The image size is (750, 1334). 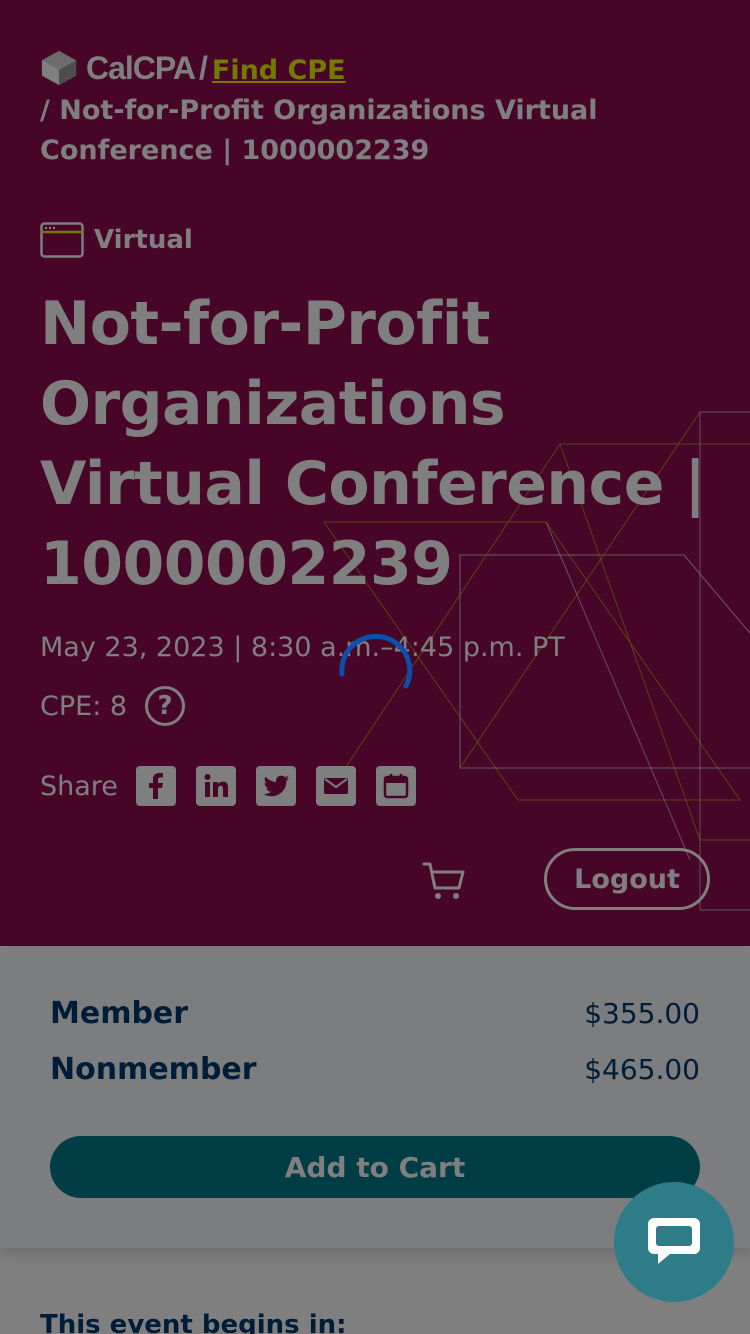 I want to click on loading-spinner-icon, so click(x=376, y=661).